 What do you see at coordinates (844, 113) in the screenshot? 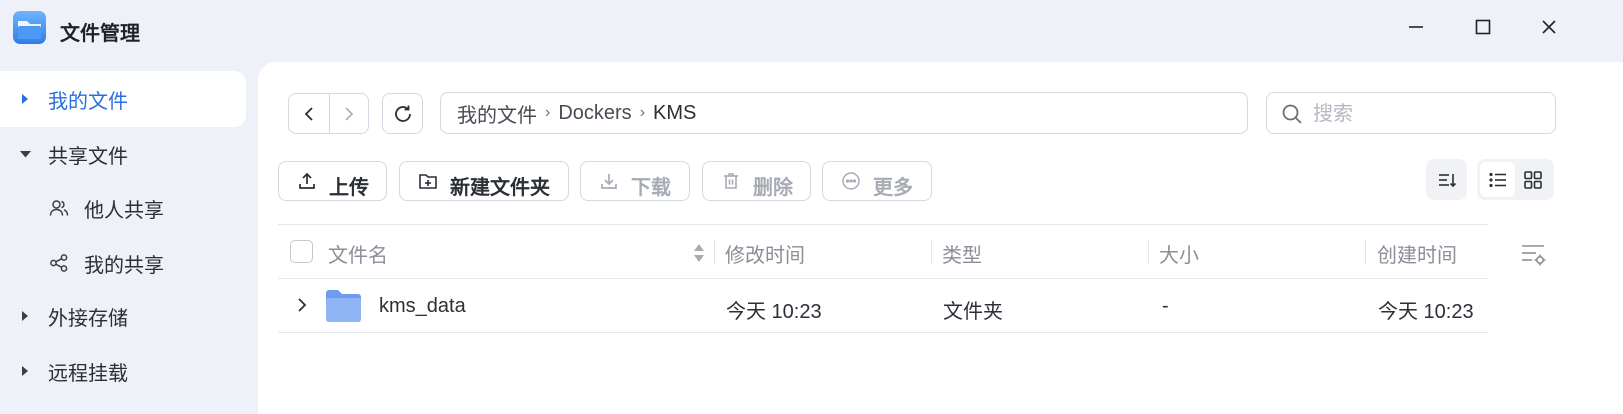
I see `breadcrumb: 我的文件 › Dockers › KMS` at bounding box center [844, 113].